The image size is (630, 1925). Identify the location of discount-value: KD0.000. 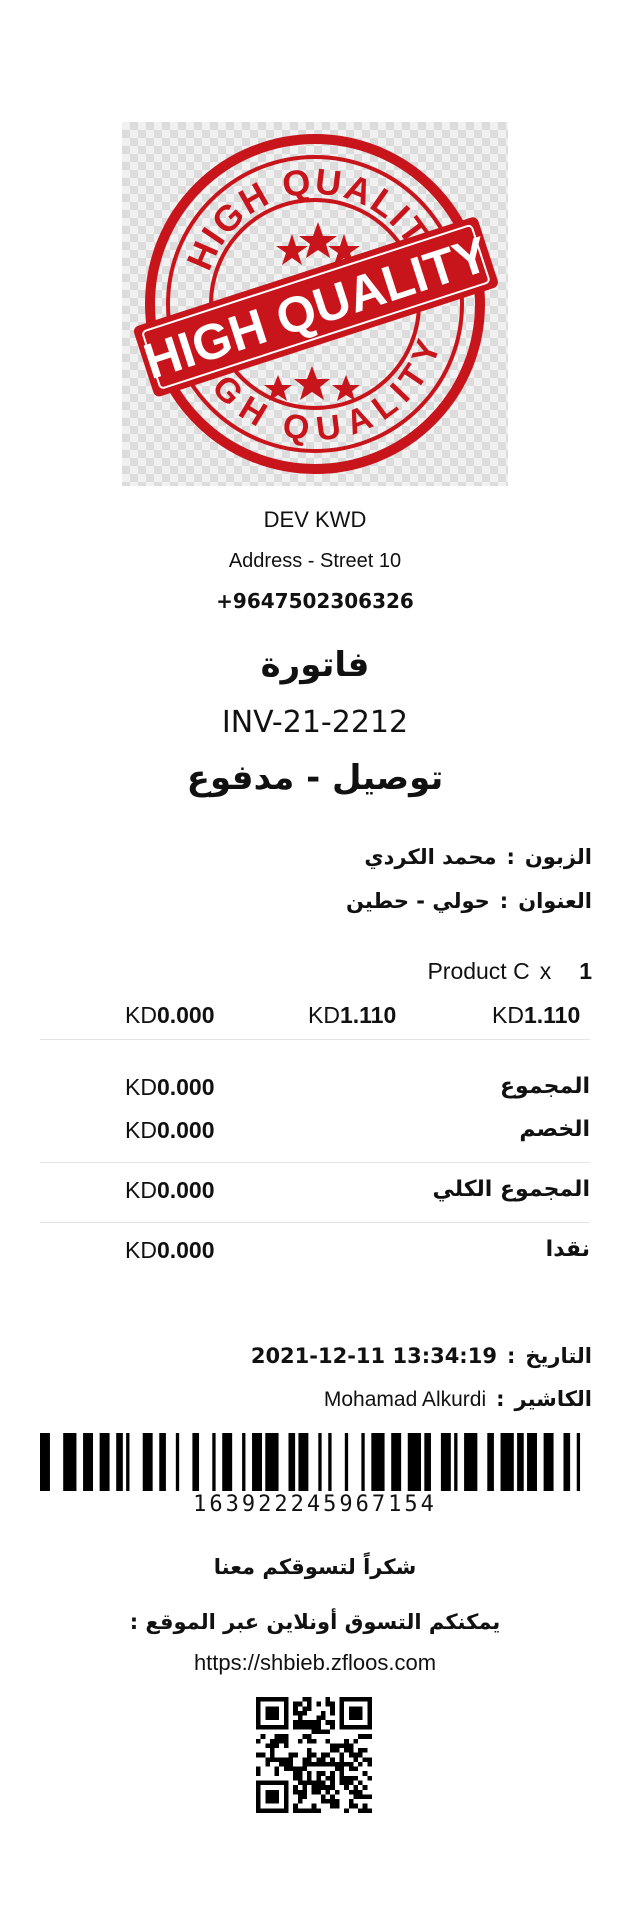
(170, 1130).